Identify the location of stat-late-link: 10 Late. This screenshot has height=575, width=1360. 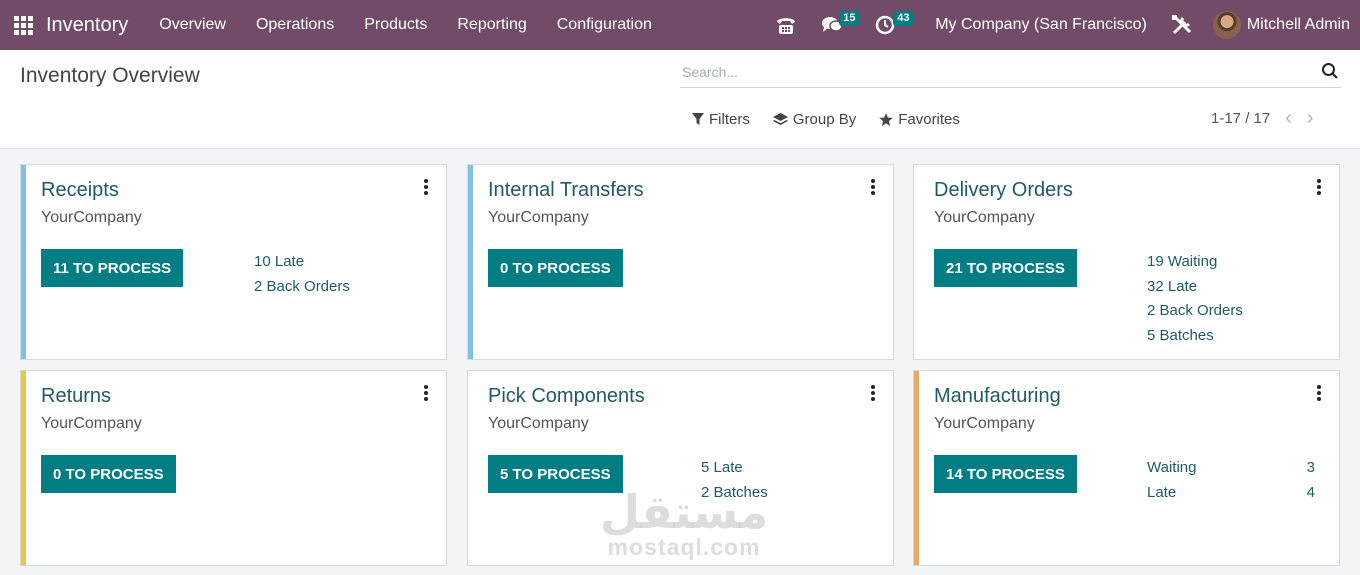
(302, 265).